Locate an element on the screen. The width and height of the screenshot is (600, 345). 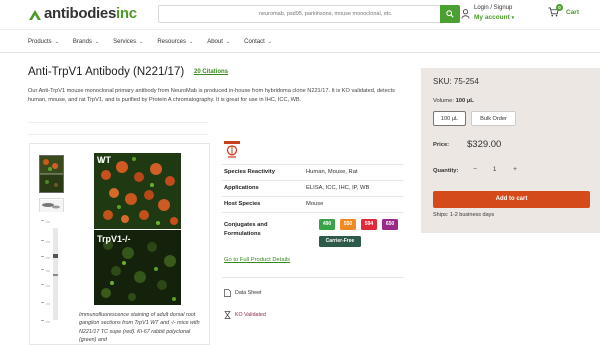
volume-label-text: Volume: is located at coordinates (443, 101).